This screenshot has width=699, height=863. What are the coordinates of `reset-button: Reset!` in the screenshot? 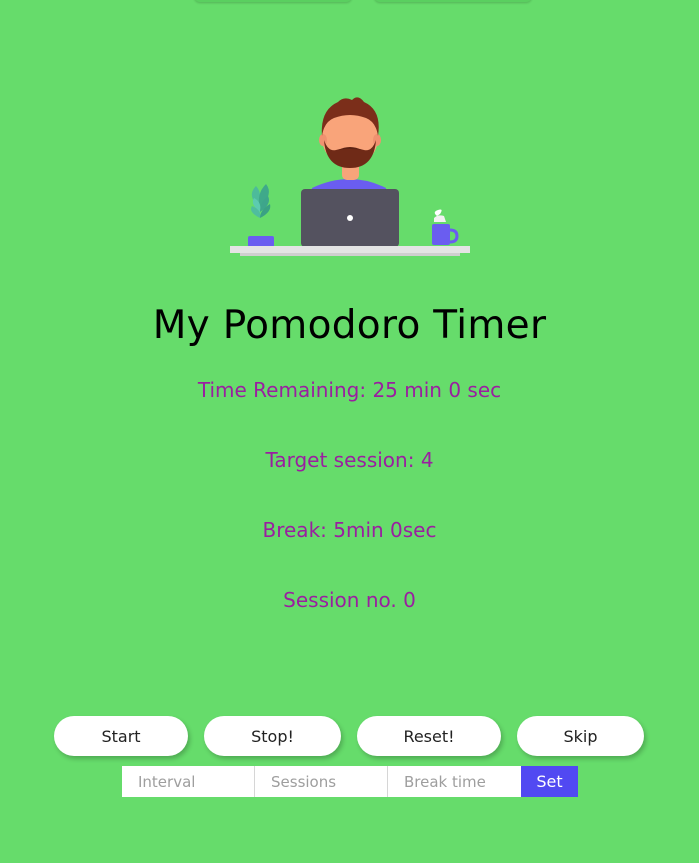 It's located at (429, 736).